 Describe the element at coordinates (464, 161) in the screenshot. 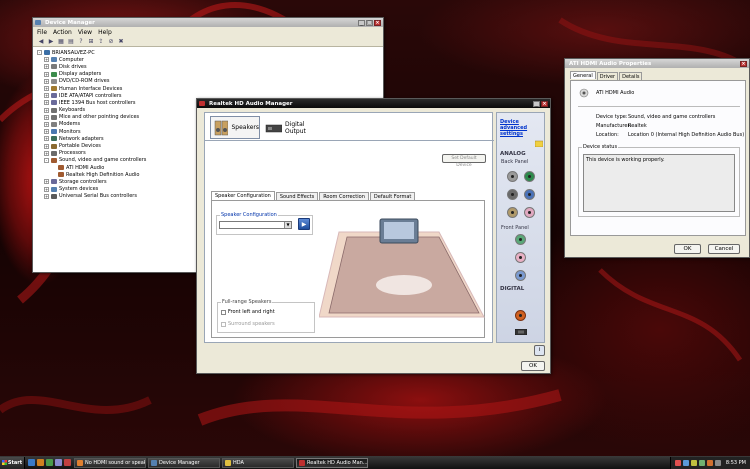

I see `set-default-device-button: Set Default Device` at that location.